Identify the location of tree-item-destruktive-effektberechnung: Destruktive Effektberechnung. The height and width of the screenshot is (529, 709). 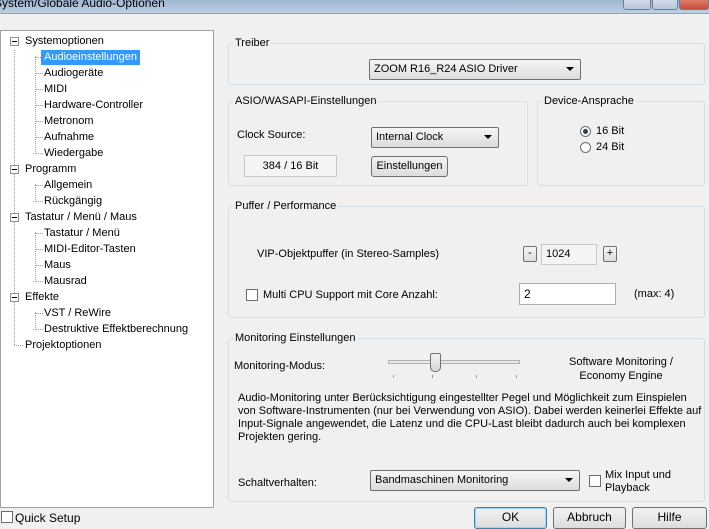
(116, 329).